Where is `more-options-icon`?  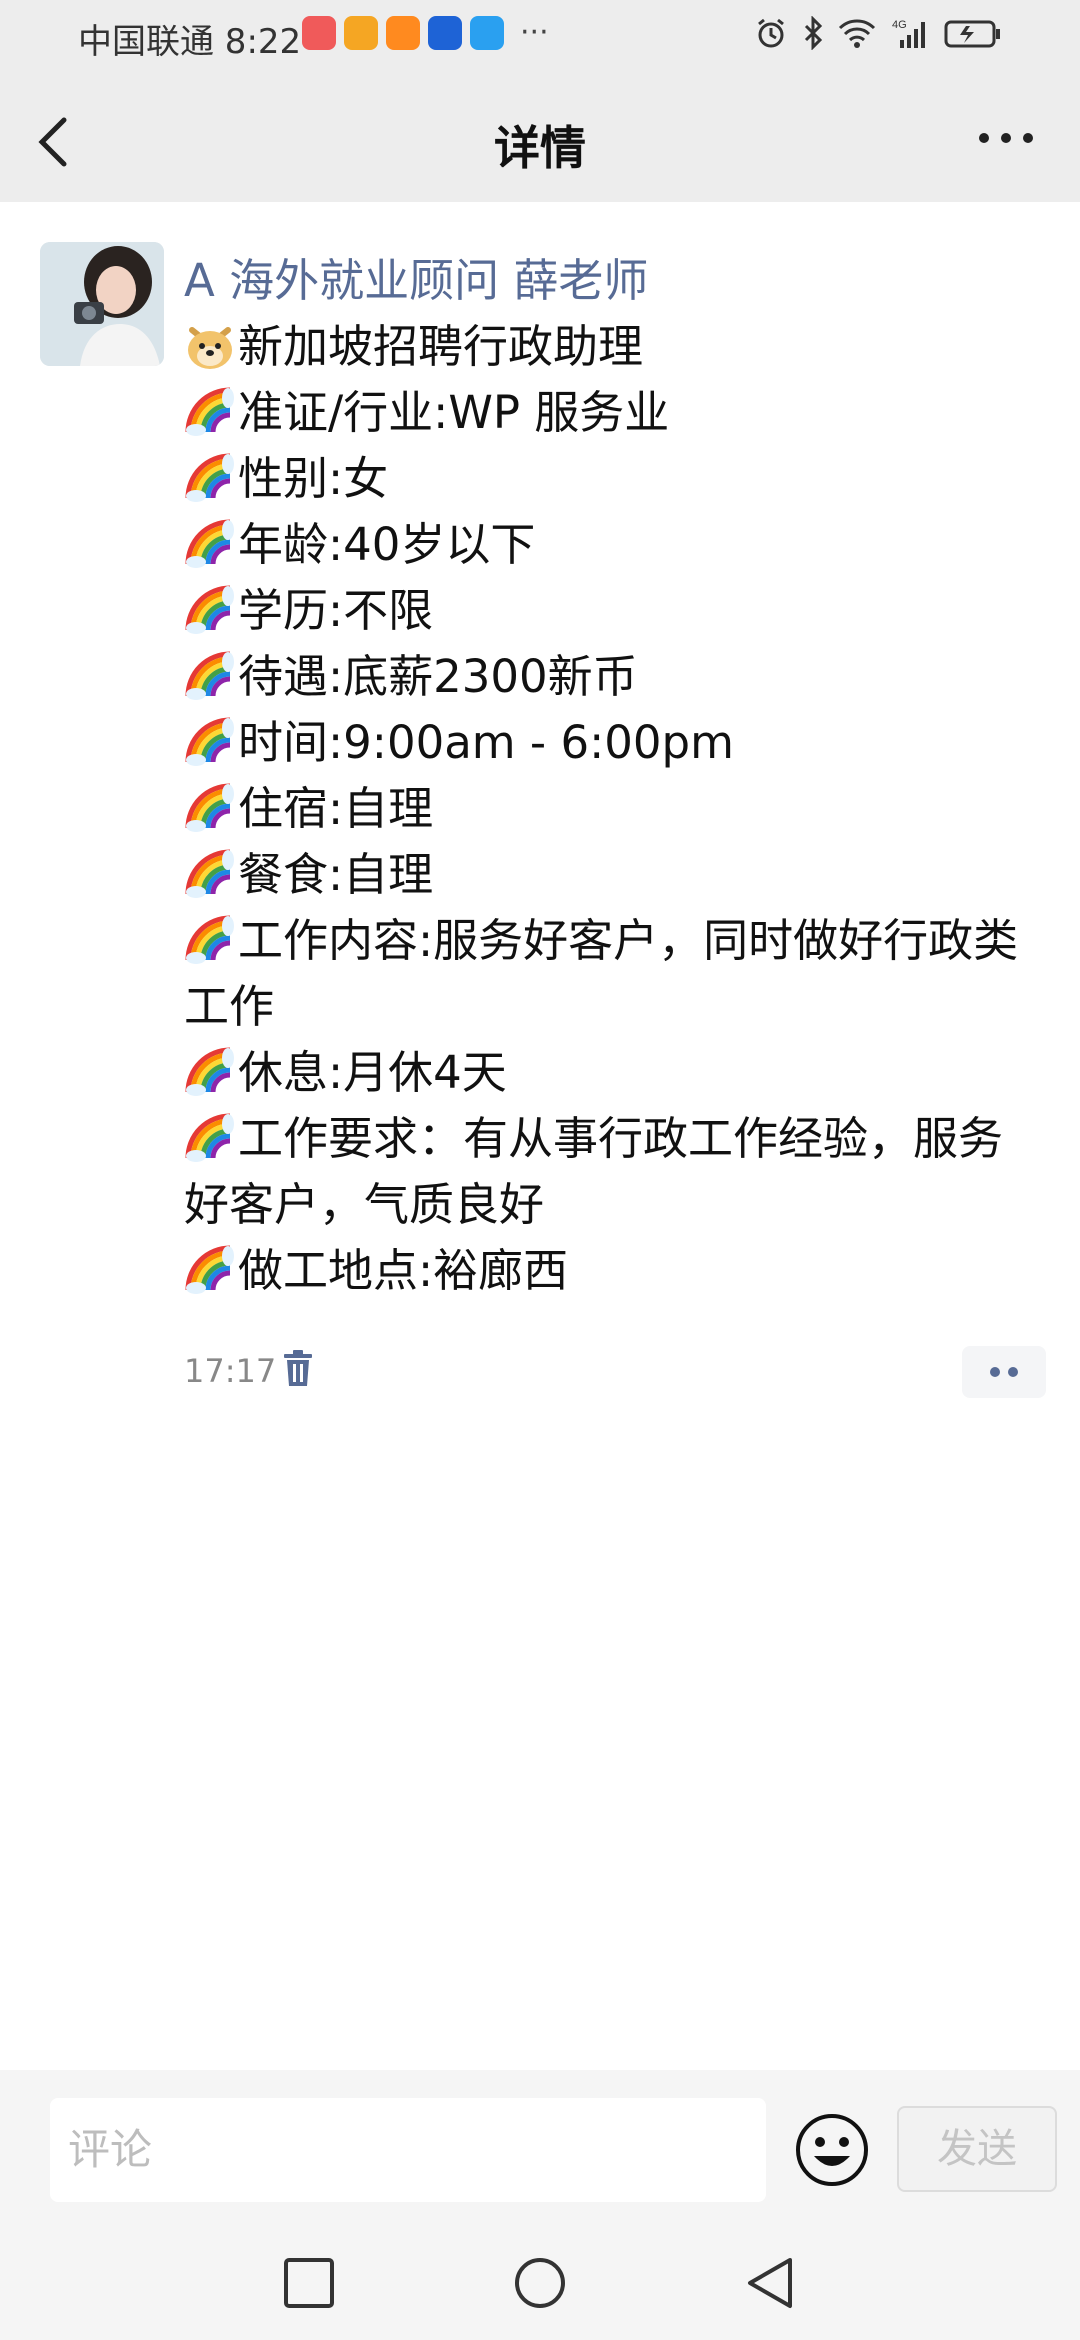 more-options-icon is located at coordinates (1006, 138).